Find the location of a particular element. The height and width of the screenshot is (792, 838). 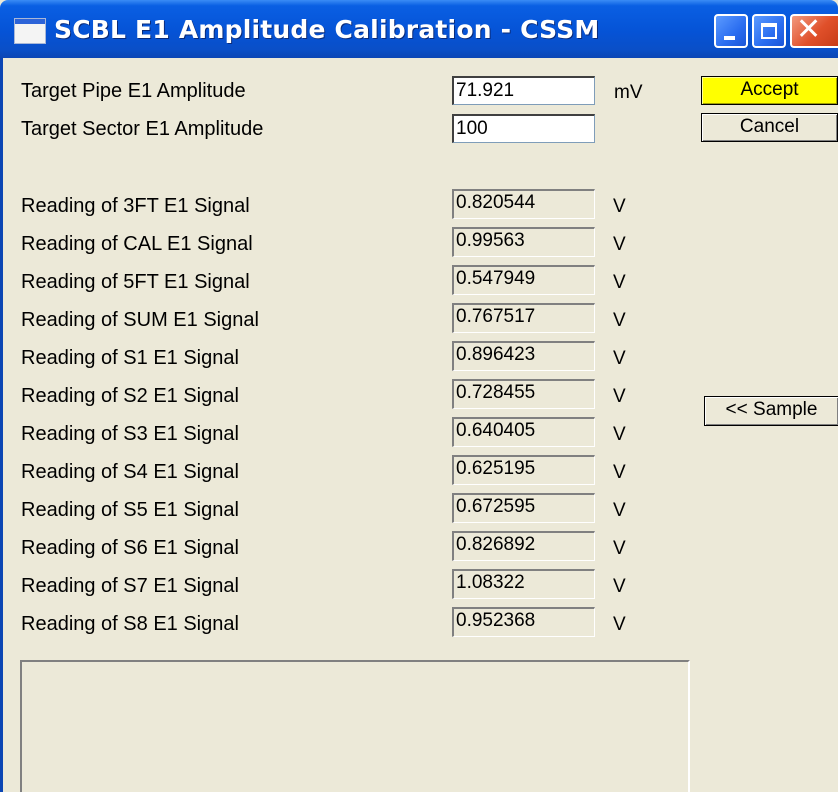

target-sector-label: Target Sector E1 Amplitude is located at coordinates (142, 129).